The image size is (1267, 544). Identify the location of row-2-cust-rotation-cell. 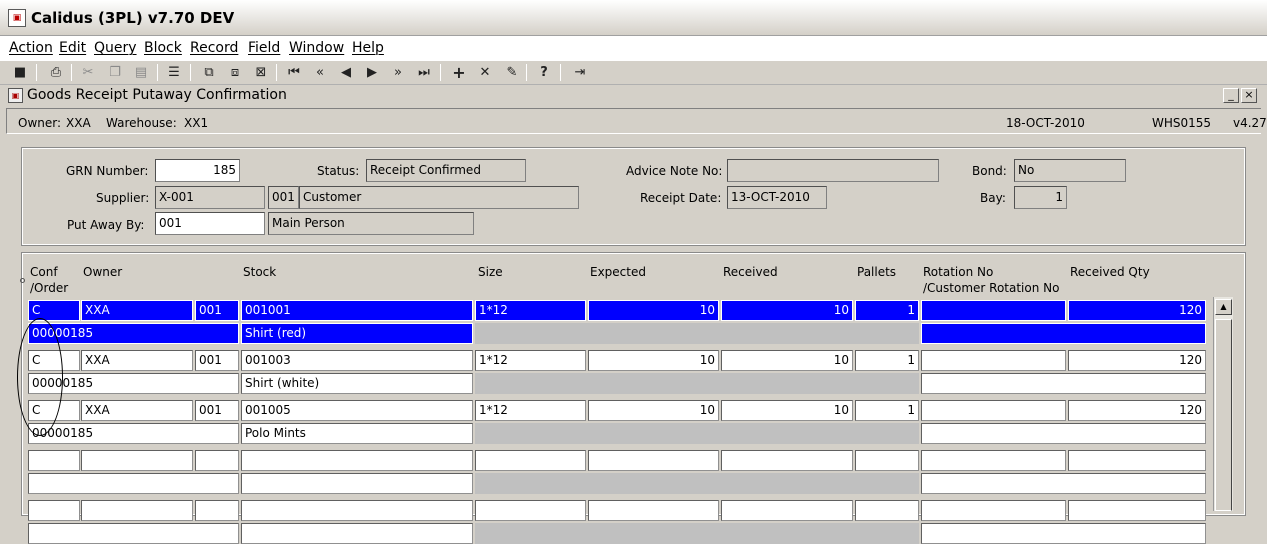
(1063, 383).